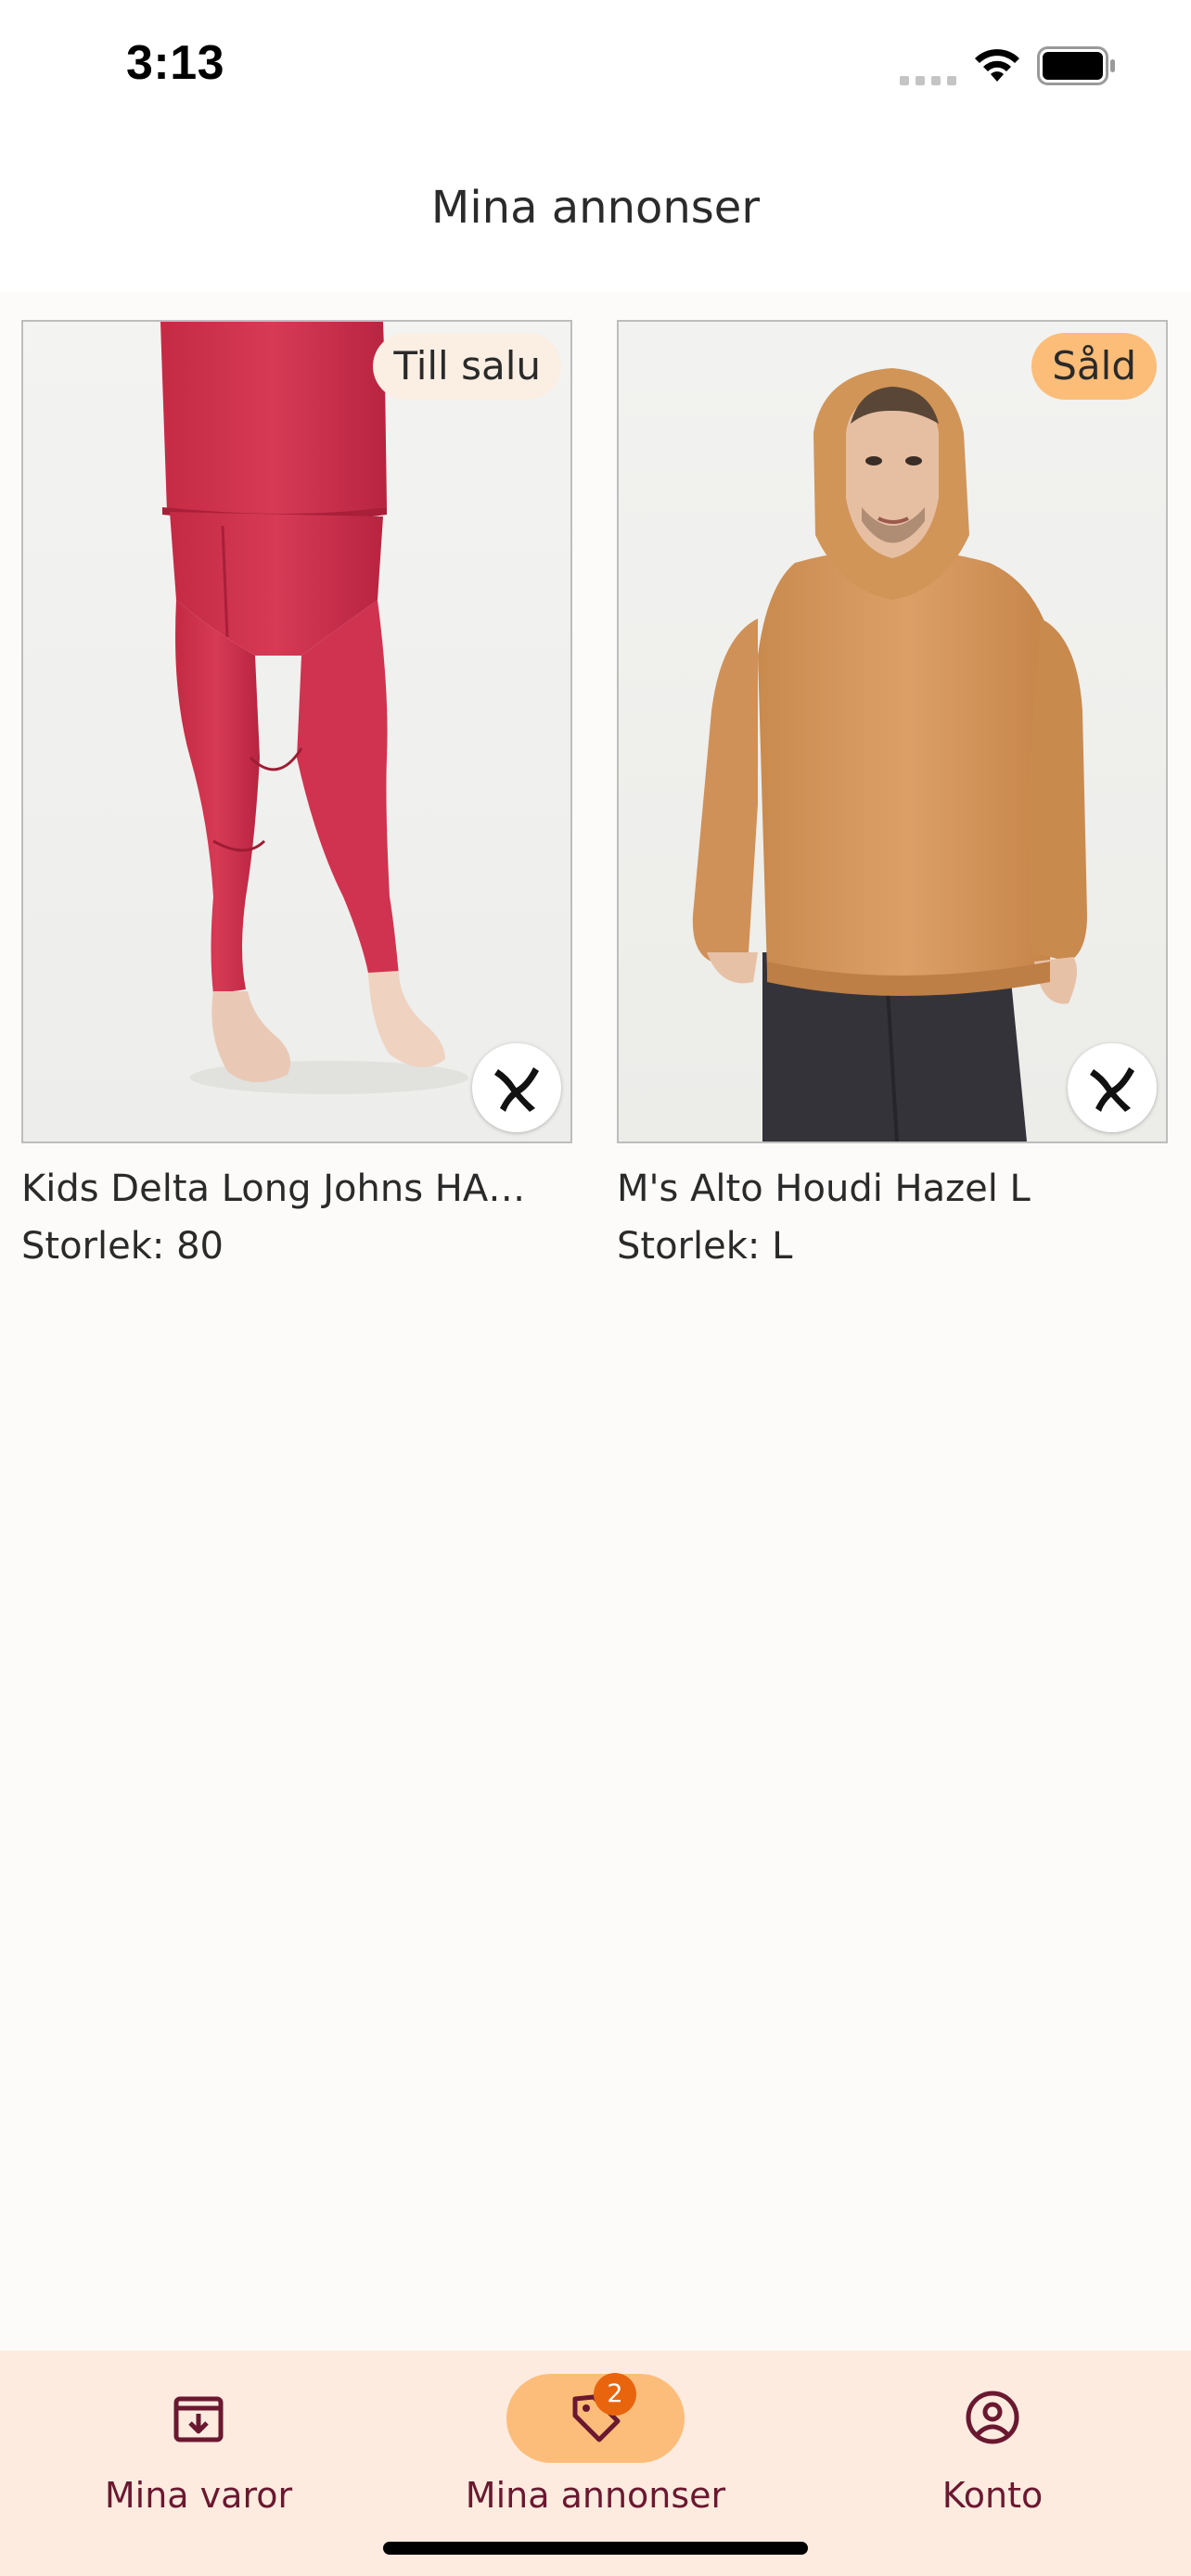 This screenshot has width=1191, height=2576. What do you see at coordinates (198, 2495) in the screenshot?
I see `tab-label: Mina varor` at bounding box center [198, 2495].